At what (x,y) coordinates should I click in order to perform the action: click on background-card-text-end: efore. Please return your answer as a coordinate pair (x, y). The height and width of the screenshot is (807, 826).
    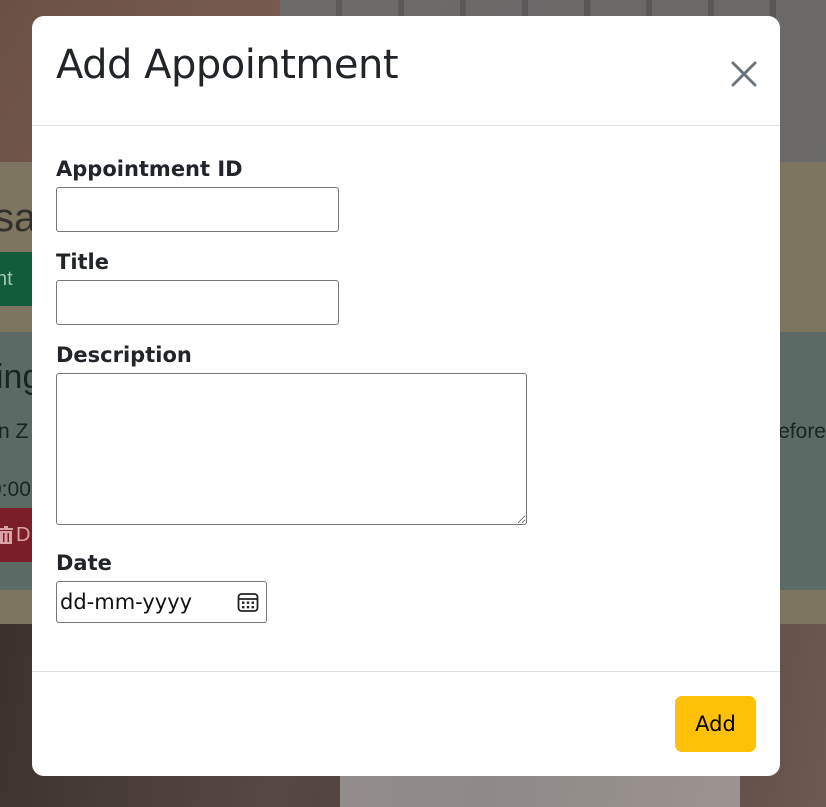
    Looking at the image, I should click on (802, 431).